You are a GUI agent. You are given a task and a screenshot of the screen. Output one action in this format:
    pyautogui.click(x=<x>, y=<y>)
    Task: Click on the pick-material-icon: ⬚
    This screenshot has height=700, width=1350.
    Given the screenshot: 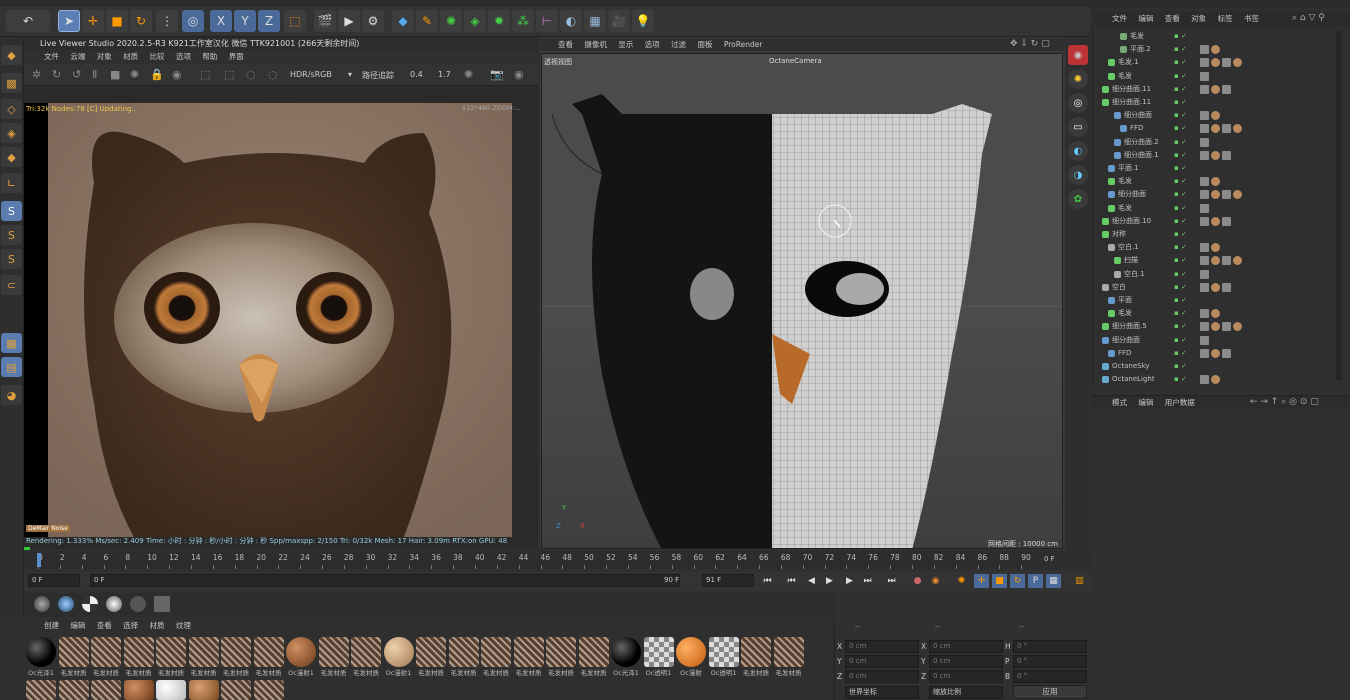 What is the action you would take?
    pyautogui.click(x=229, y=74)
    